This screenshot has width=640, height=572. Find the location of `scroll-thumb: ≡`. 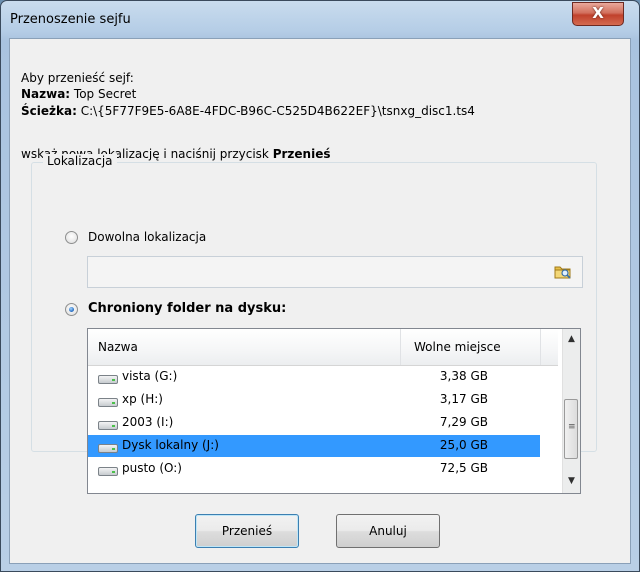

scroll-thumb: ≡ is located at coordinates (571, 429).